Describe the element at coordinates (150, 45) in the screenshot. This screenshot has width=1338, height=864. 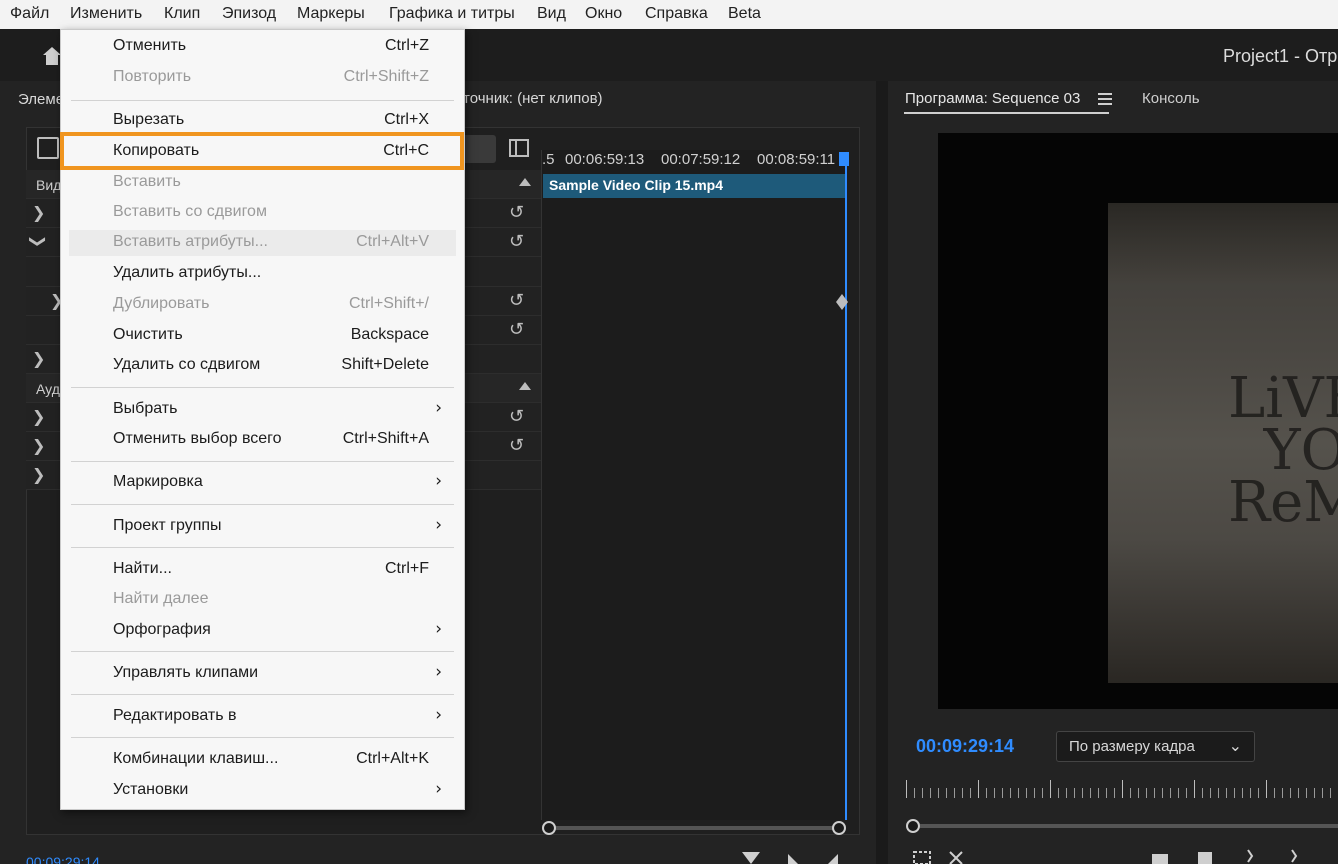
I see `menu-item-label: Отменить` at that location.